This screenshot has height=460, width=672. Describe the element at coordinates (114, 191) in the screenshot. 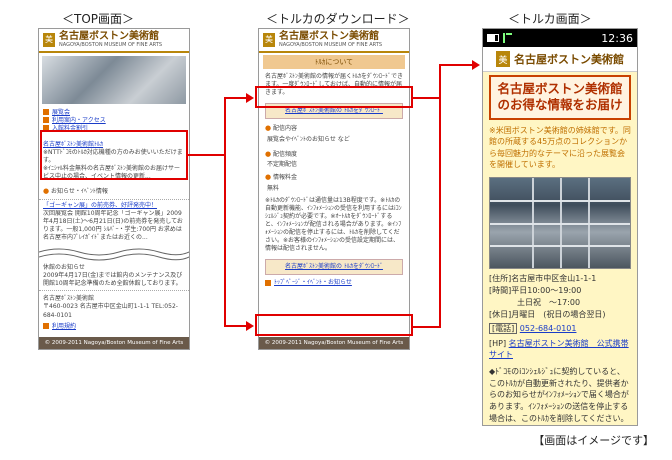

I see `info-link-row: ● お知らせ・ｲﾍﾞﾝﾄ情報` at that location.